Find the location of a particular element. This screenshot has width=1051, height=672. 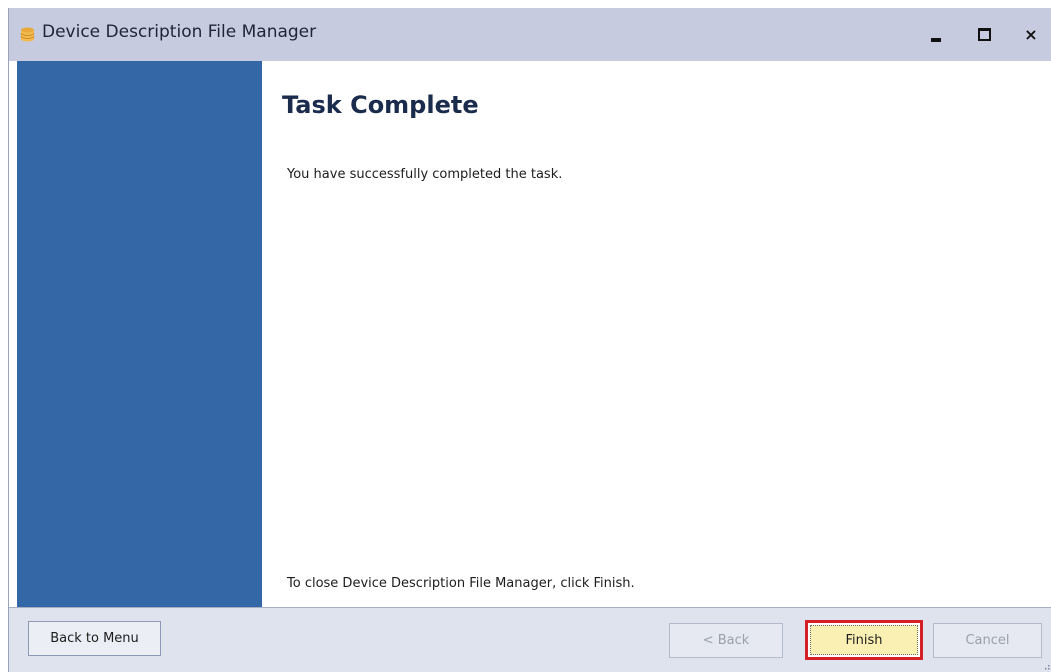

database-icon is located at coordinates (27, 34).